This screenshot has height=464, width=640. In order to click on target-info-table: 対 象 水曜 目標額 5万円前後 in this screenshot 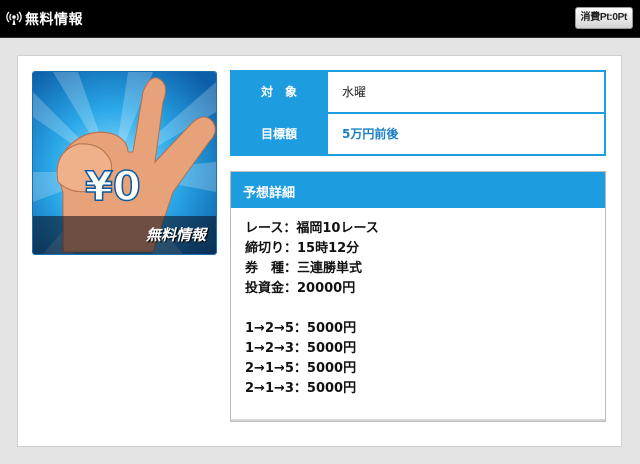, I will do `click(418, 113)`.